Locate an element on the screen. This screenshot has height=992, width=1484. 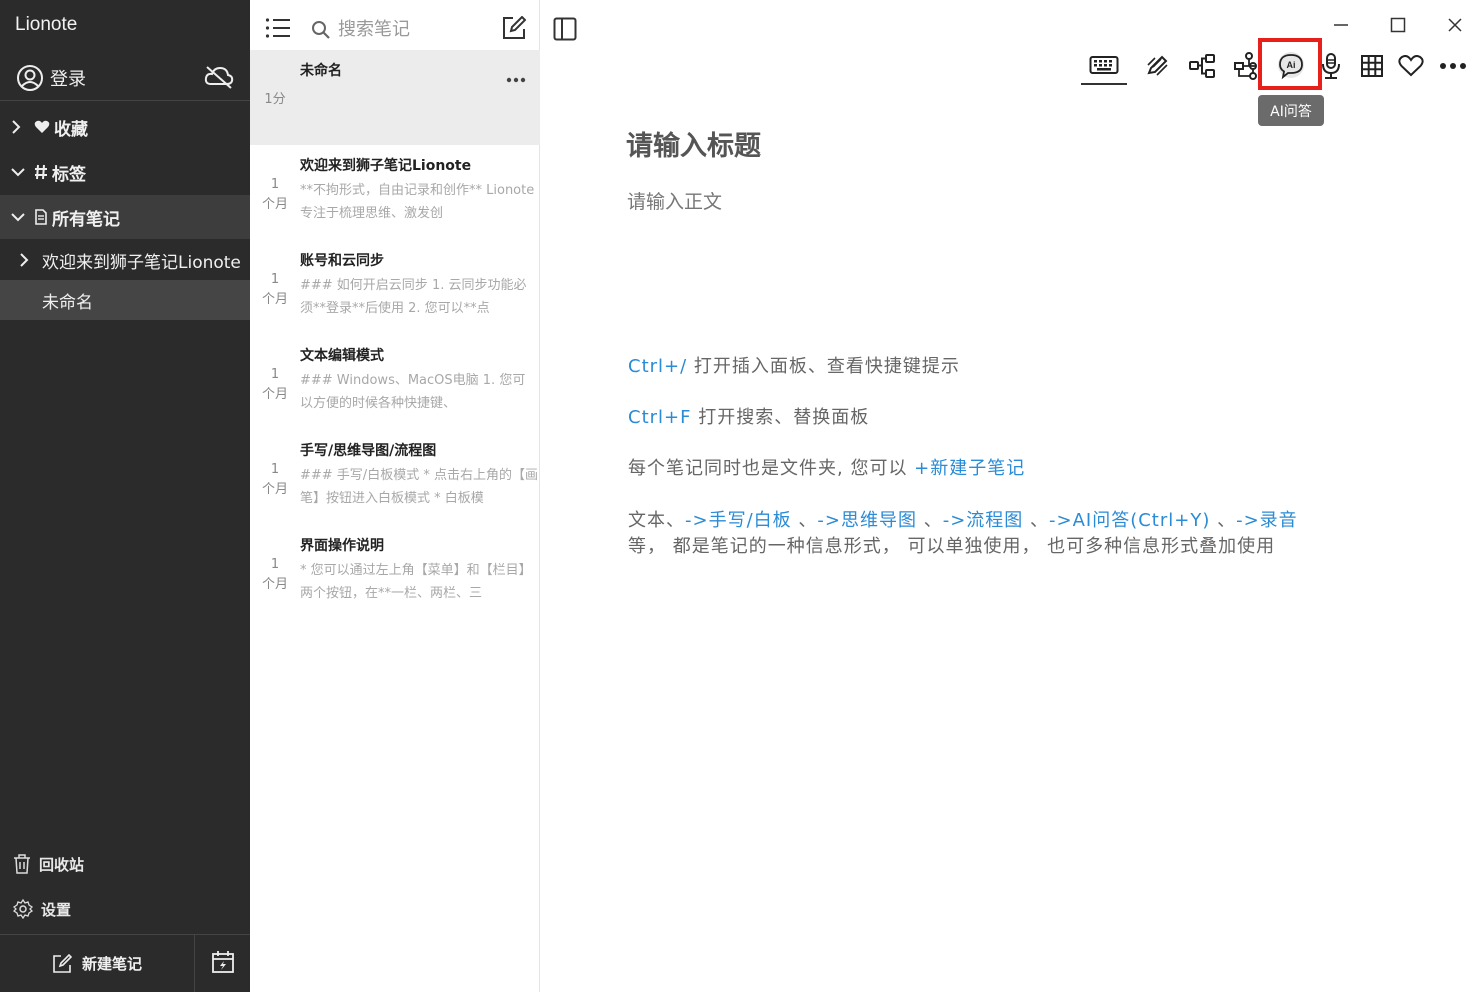
app-title: Lionote is located at coordinates (46, 24).